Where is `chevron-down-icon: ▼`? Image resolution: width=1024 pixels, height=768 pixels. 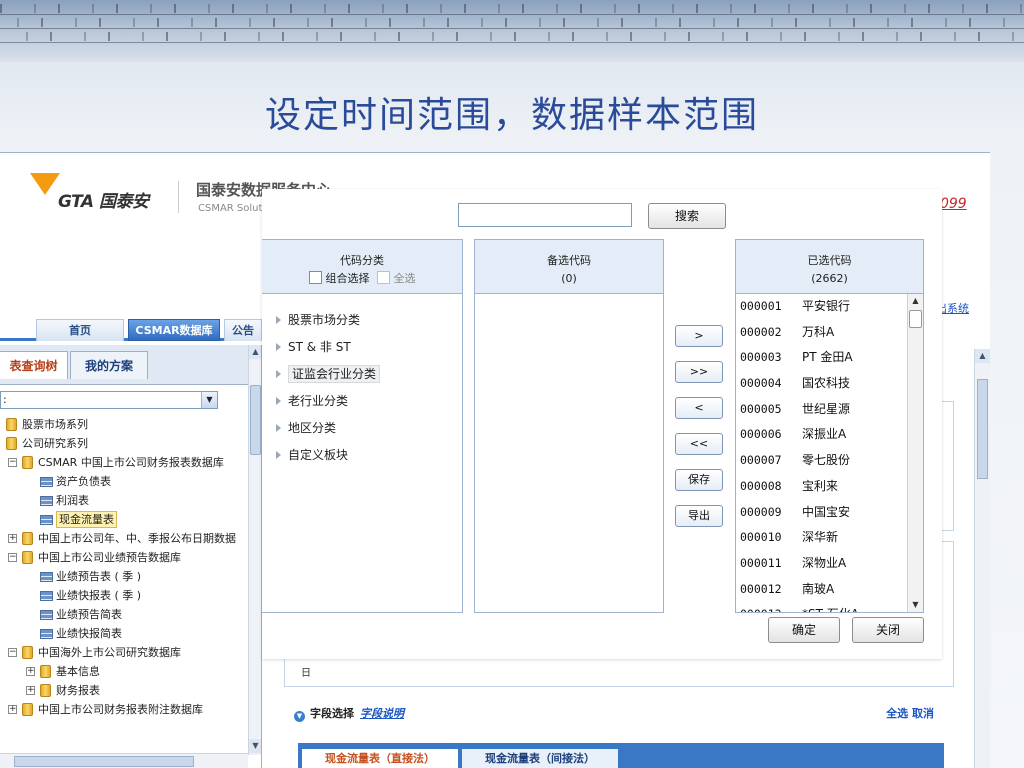
chevron-down-icon: ▼ is located at coordinates (209, 400).